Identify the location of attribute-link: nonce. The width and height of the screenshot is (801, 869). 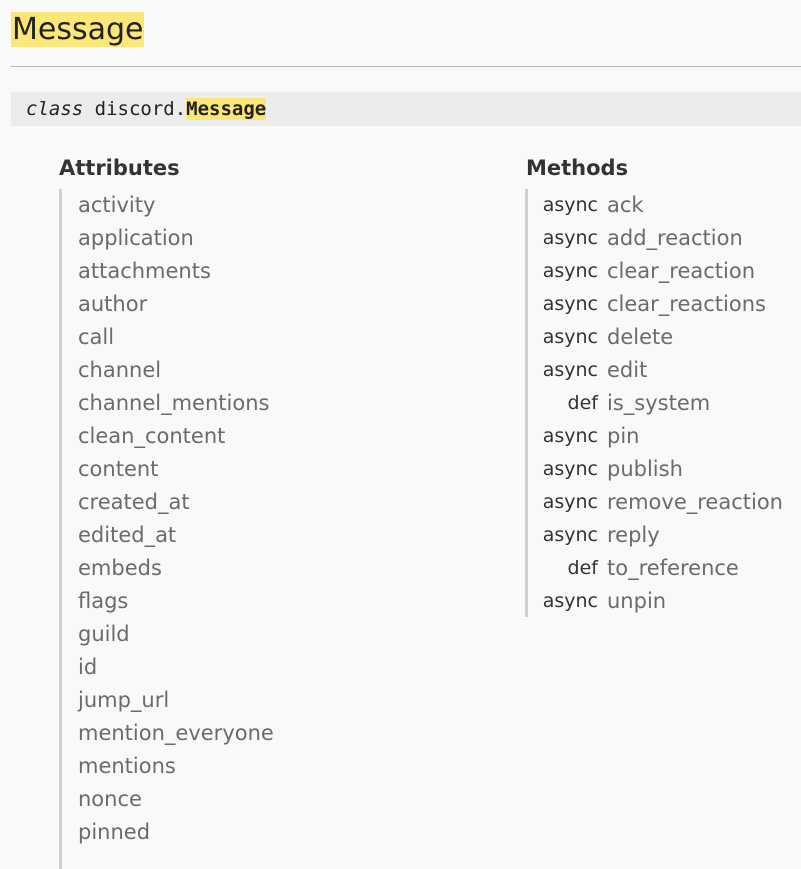
(110, 799).